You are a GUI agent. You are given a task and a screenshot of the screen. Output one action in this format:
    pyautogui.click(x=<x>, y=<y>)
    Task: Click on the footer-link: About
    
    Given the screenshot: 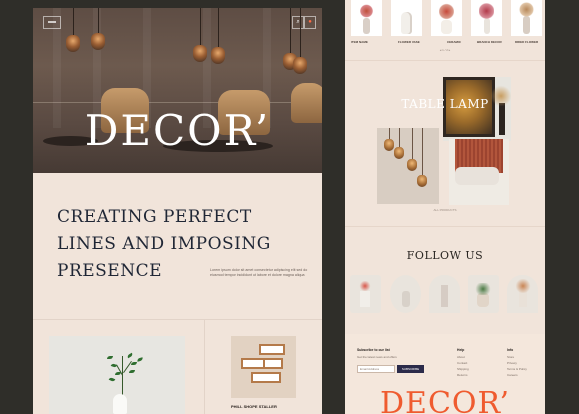 What is the action you would take?
    pyautogui.click(x=461, y=357)
    